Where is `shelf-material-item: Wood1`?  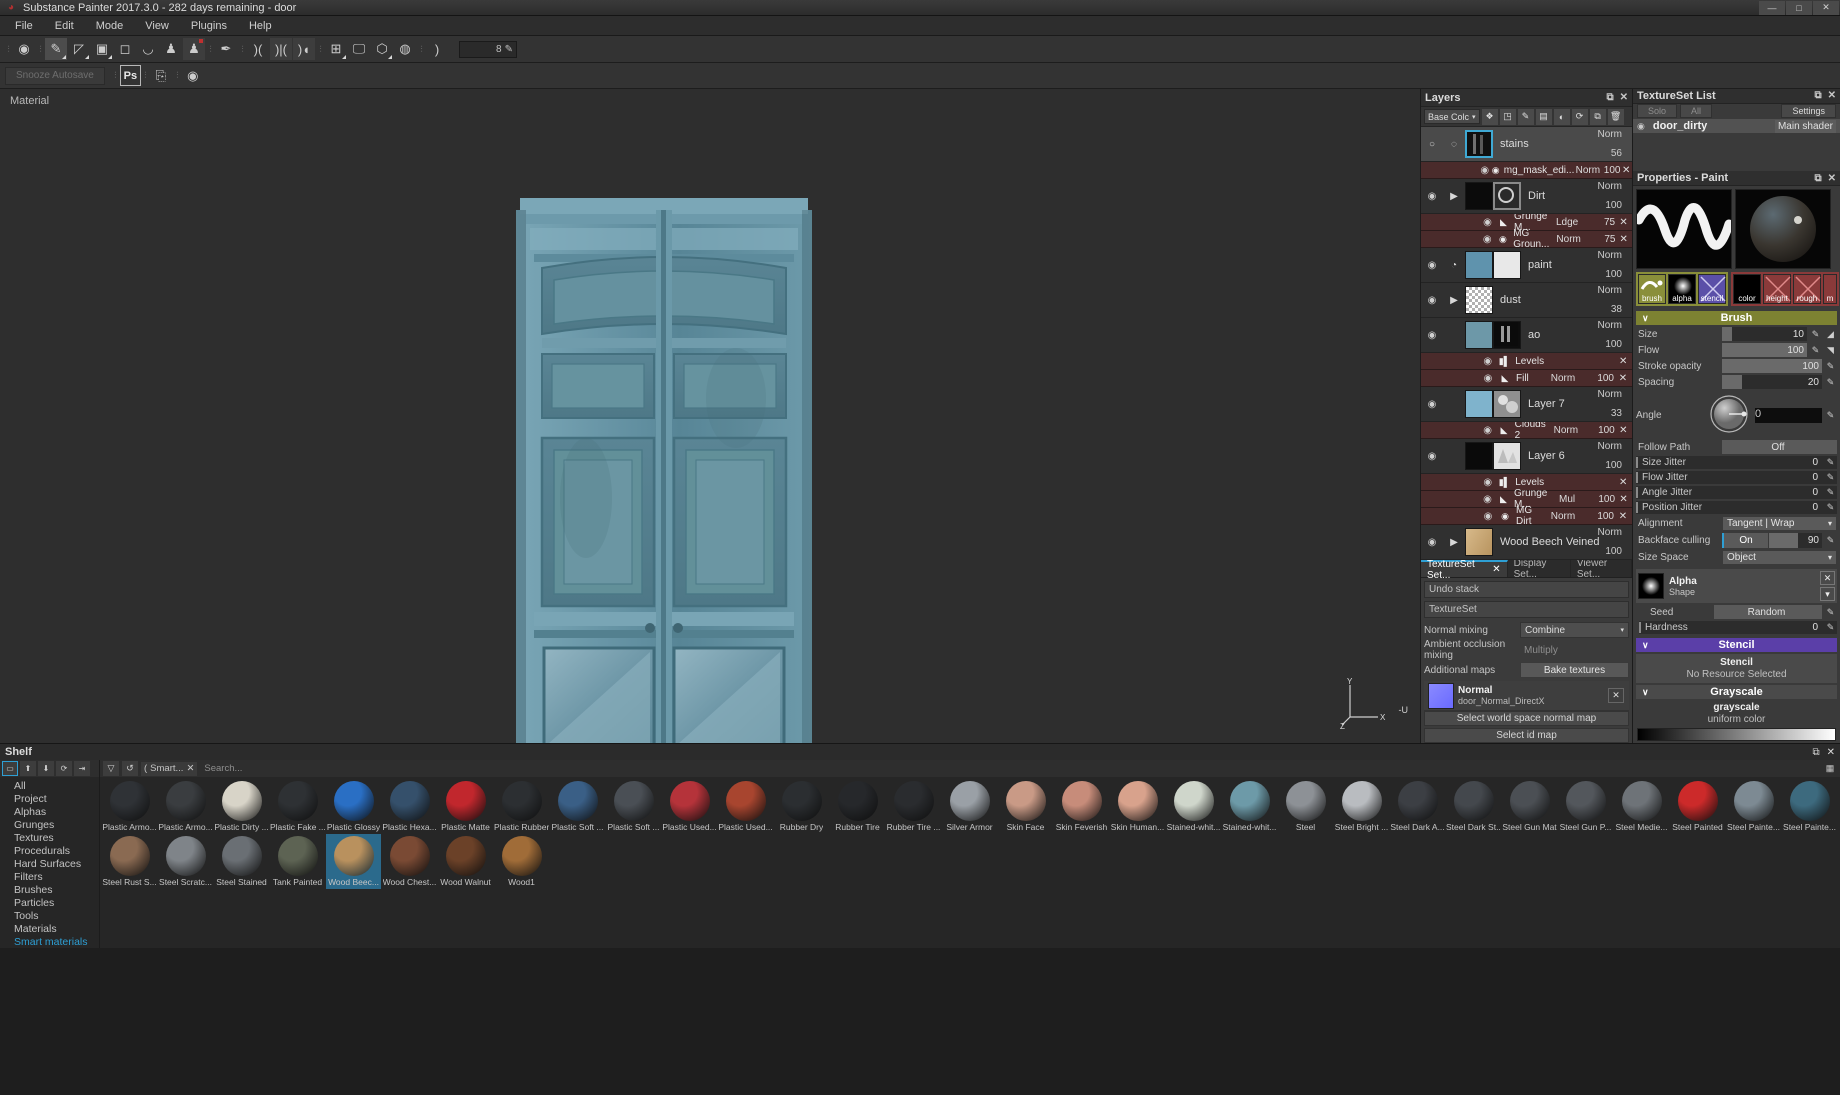 shelf-material-item: Wood1 is located at coordinates (521, 861).